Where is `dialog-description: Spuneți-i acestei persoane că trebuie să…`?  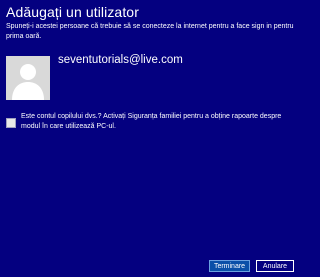 dialog-description: Spuneți-i acestei persoane că trebuie să… is located at coordinates (150, 31).